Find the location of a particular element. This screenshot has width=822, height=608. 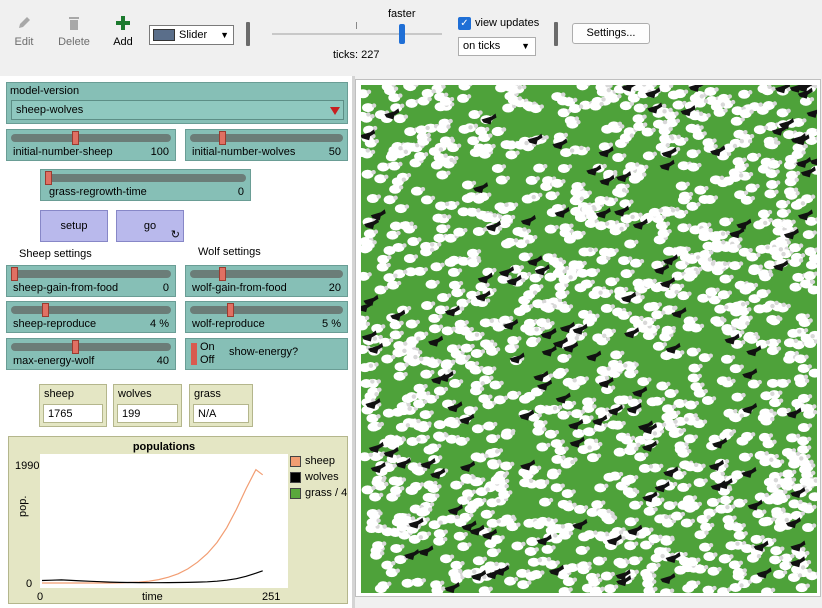

legend-swatch is located at coordinates (295, 493).